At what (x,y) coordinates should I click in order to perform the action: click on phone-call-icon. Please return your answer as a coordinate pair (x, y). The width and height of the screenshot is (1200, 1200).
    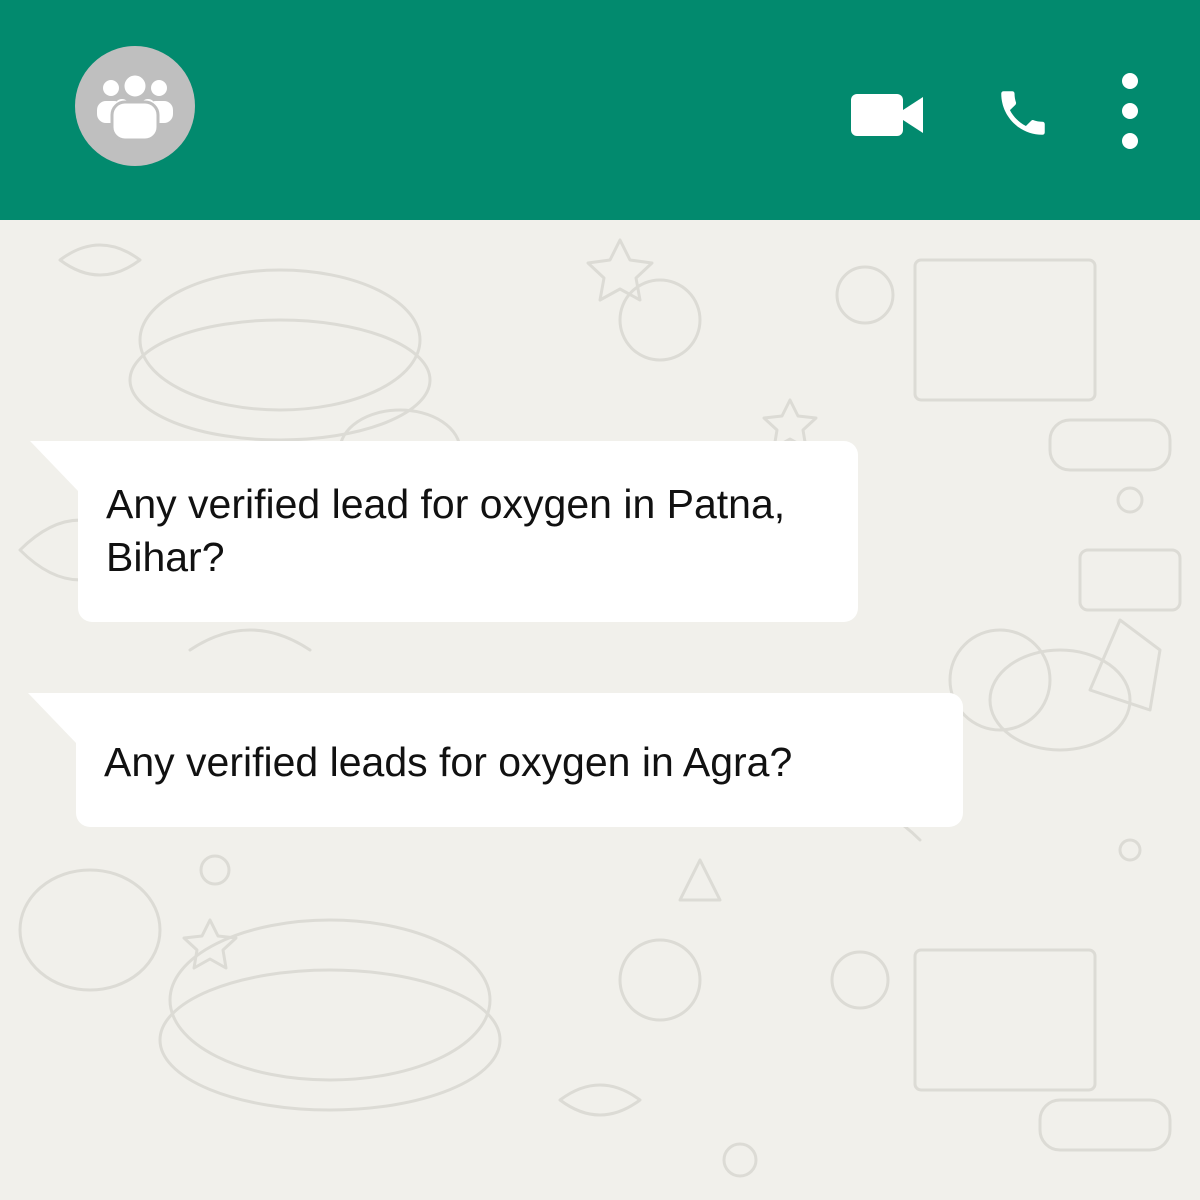
    Looking at the image, I should click on (1022, 112).